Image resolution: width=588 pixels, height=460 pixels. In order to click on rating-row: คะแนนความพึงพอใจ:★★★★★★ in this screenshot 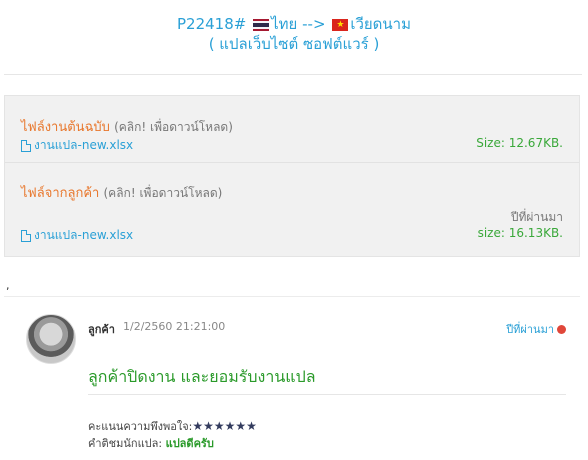, I will do `click(172, 426)`.